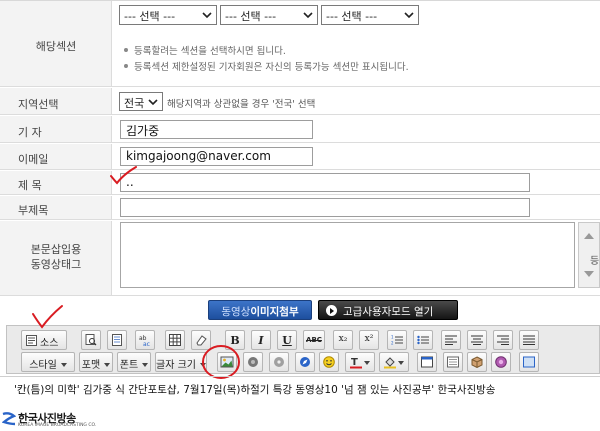 Image resolution: width=600 pixels, height=431 pixels. I want to click on section-select-2: --- 선택 ---, so click(269, 15).